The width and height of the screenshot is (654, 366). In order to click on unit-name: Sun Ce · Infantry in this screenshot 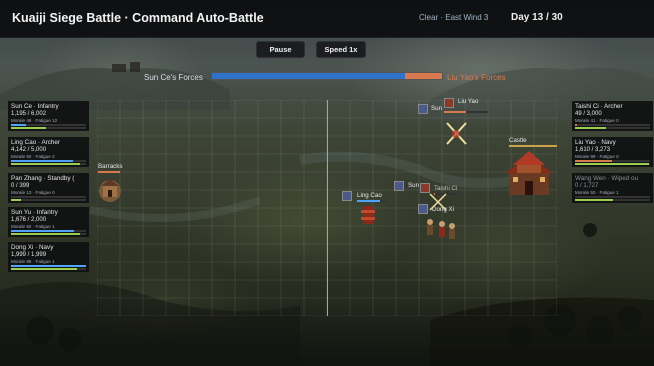, I will do `click(35, 106)`.